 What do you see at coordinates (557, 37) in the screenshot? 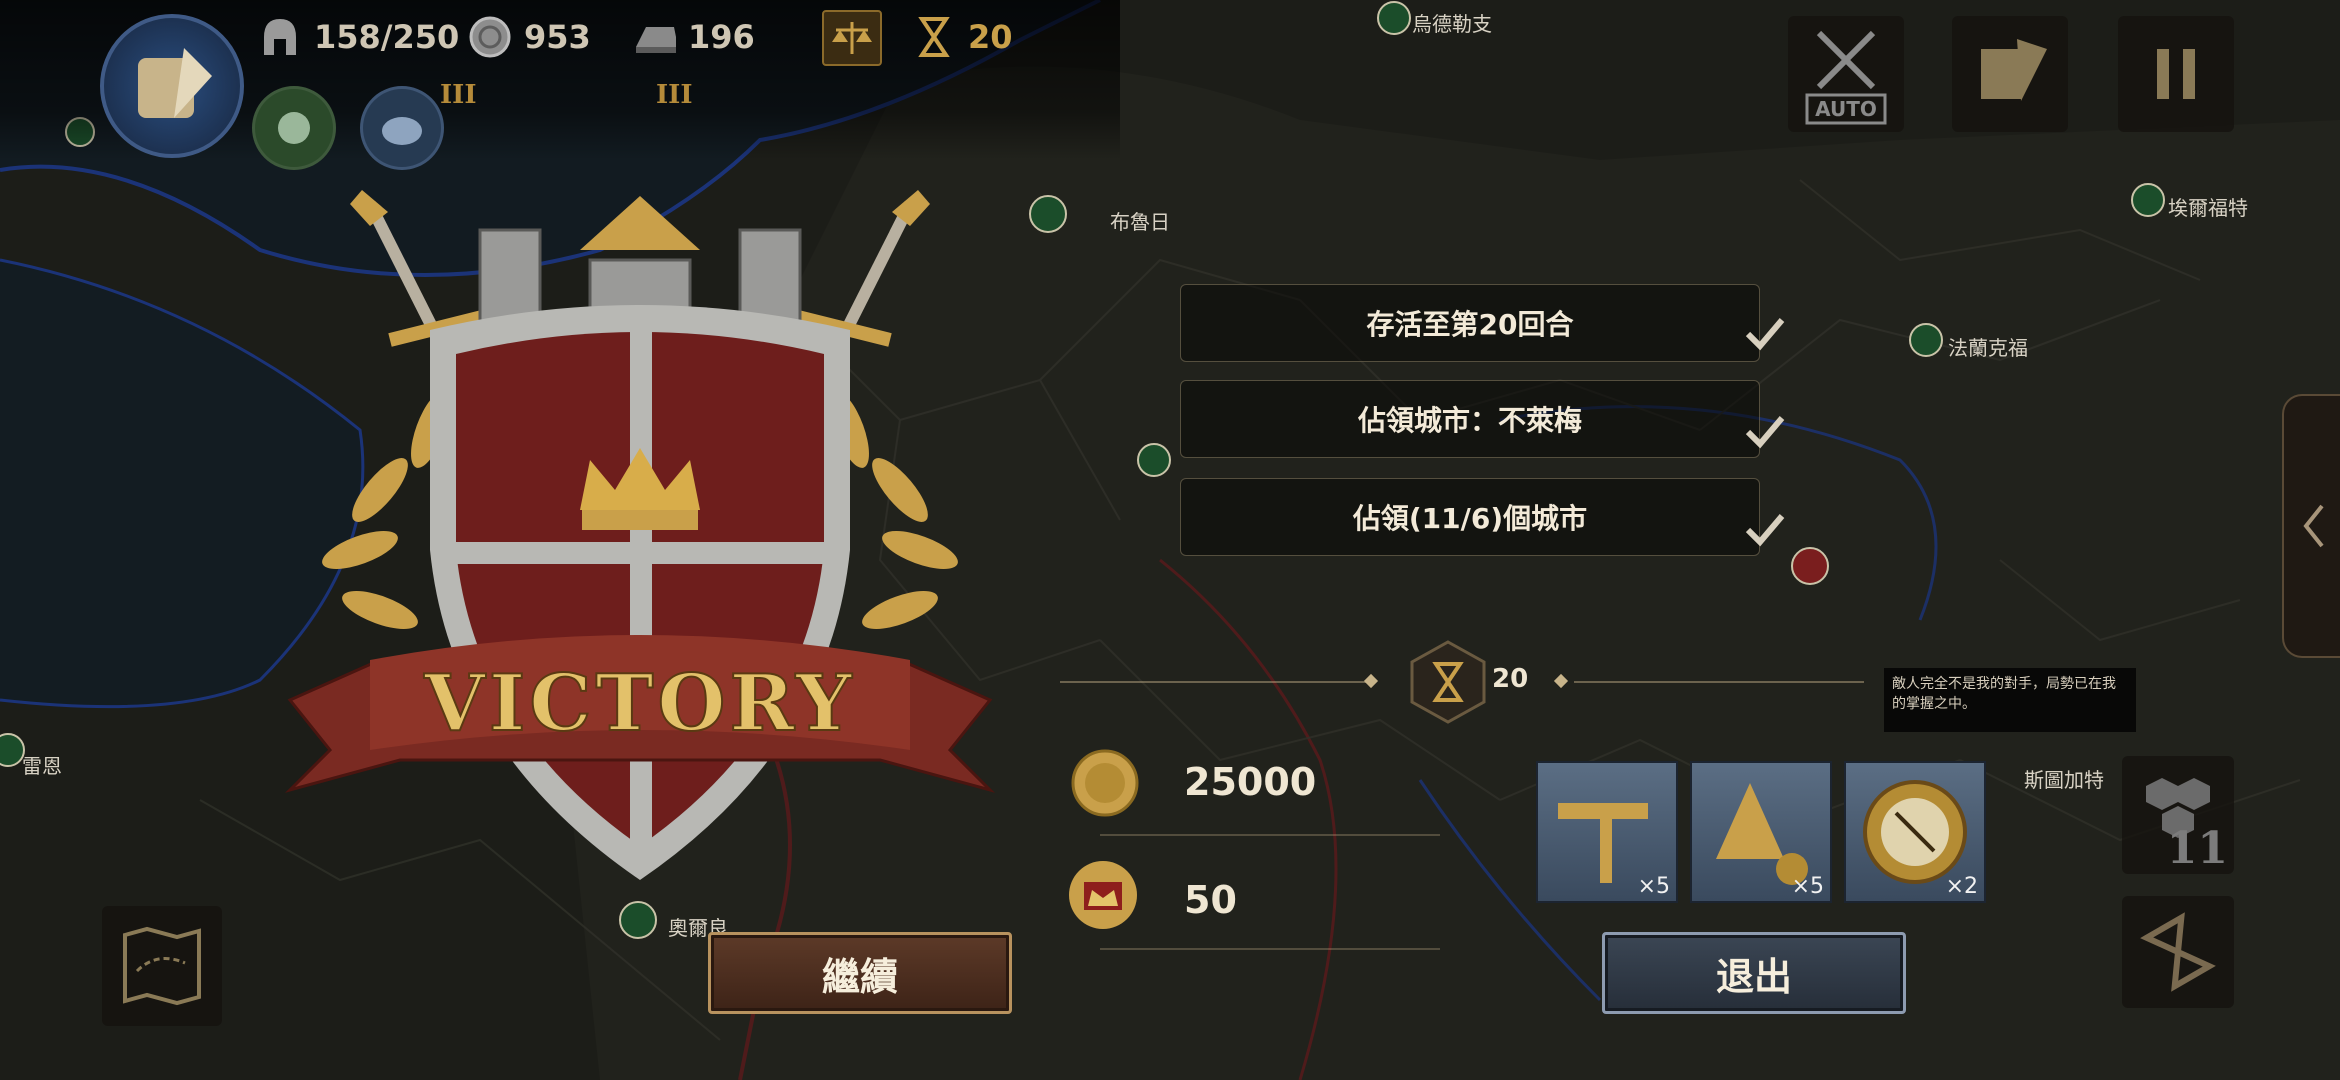
I see `silver-value: 953` at bounding box center [557, 37].